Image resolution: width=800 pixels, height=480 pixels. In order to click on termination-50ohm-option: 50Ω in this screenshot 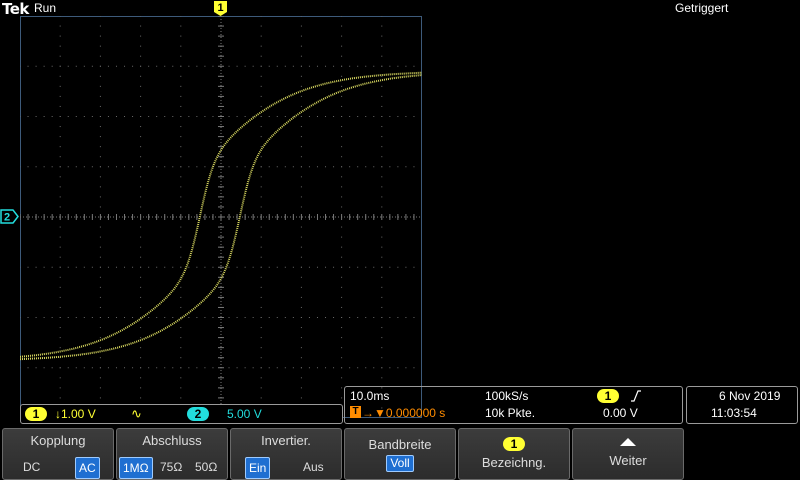, I will do `click(206, 467)`.